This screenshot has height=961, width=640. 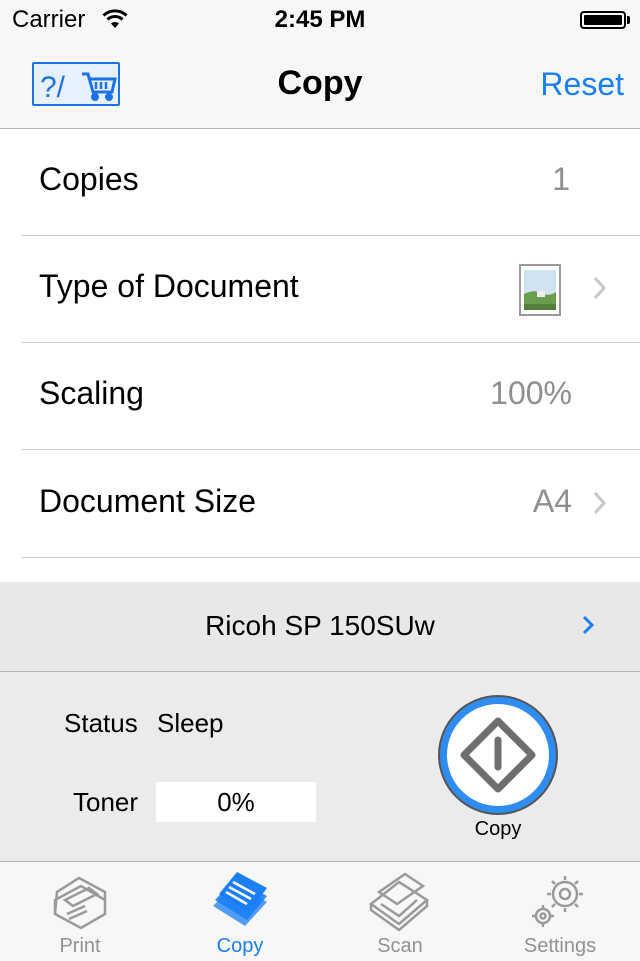 What do you see at coordinates (561, 179) in the screenshot?
I see `copies-value: 1` at bounding box center [561, 179].